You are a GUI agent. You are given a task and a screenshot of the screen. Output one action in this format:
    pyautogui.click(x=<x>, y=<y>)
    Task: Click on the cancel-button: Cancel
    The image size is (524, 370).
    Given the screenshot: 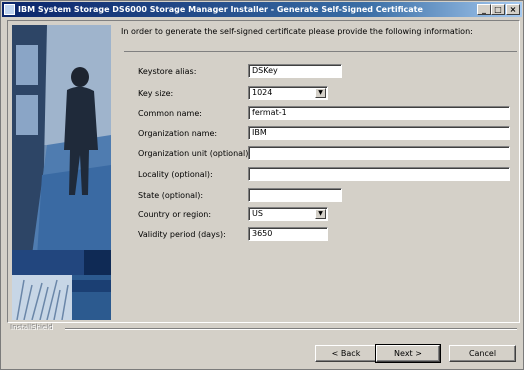 What is the action you would take?
    pyautogui.click(x=482, y=353)
    